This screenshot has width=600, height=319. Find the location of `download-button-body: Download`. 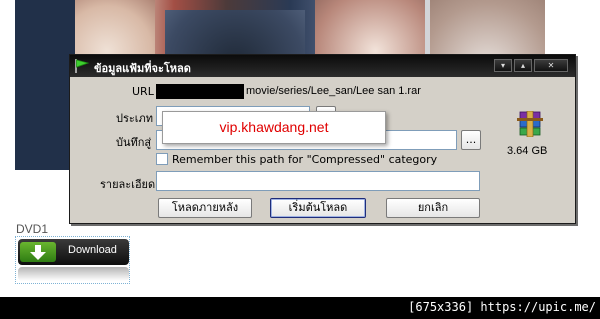

download-button-body: Download is located at coordinates (73, 252).